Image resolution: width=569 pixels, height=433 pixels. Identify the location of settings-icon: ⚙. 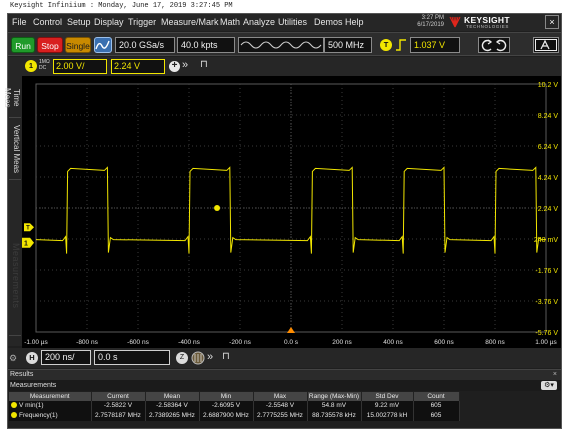
(13, 358).